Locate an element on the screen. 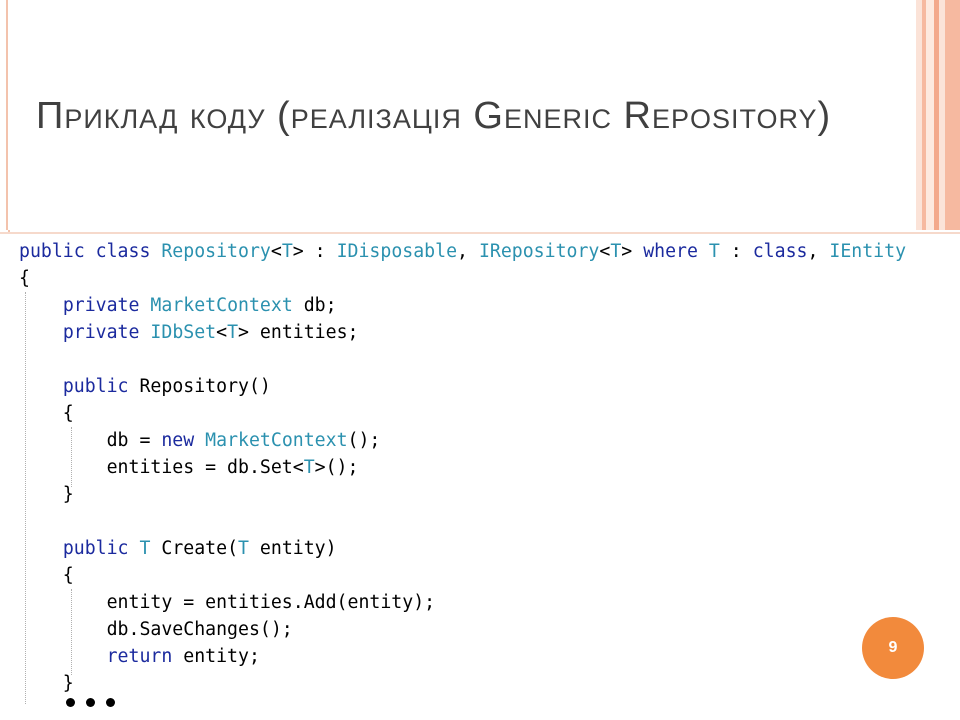 Image resolution: width=960 pixels, height=720 pixels. code-text: entity; is located at coordinates (216, 656).